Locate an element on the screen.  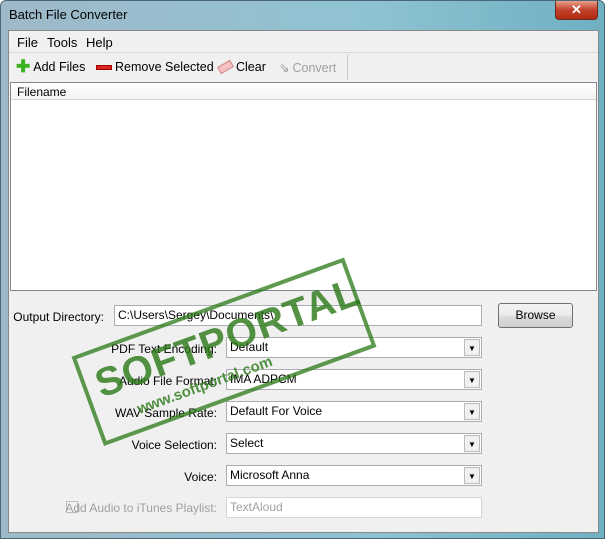
sample-rate-select: Default For Voice ▼ is located at coordinates (354, 411).